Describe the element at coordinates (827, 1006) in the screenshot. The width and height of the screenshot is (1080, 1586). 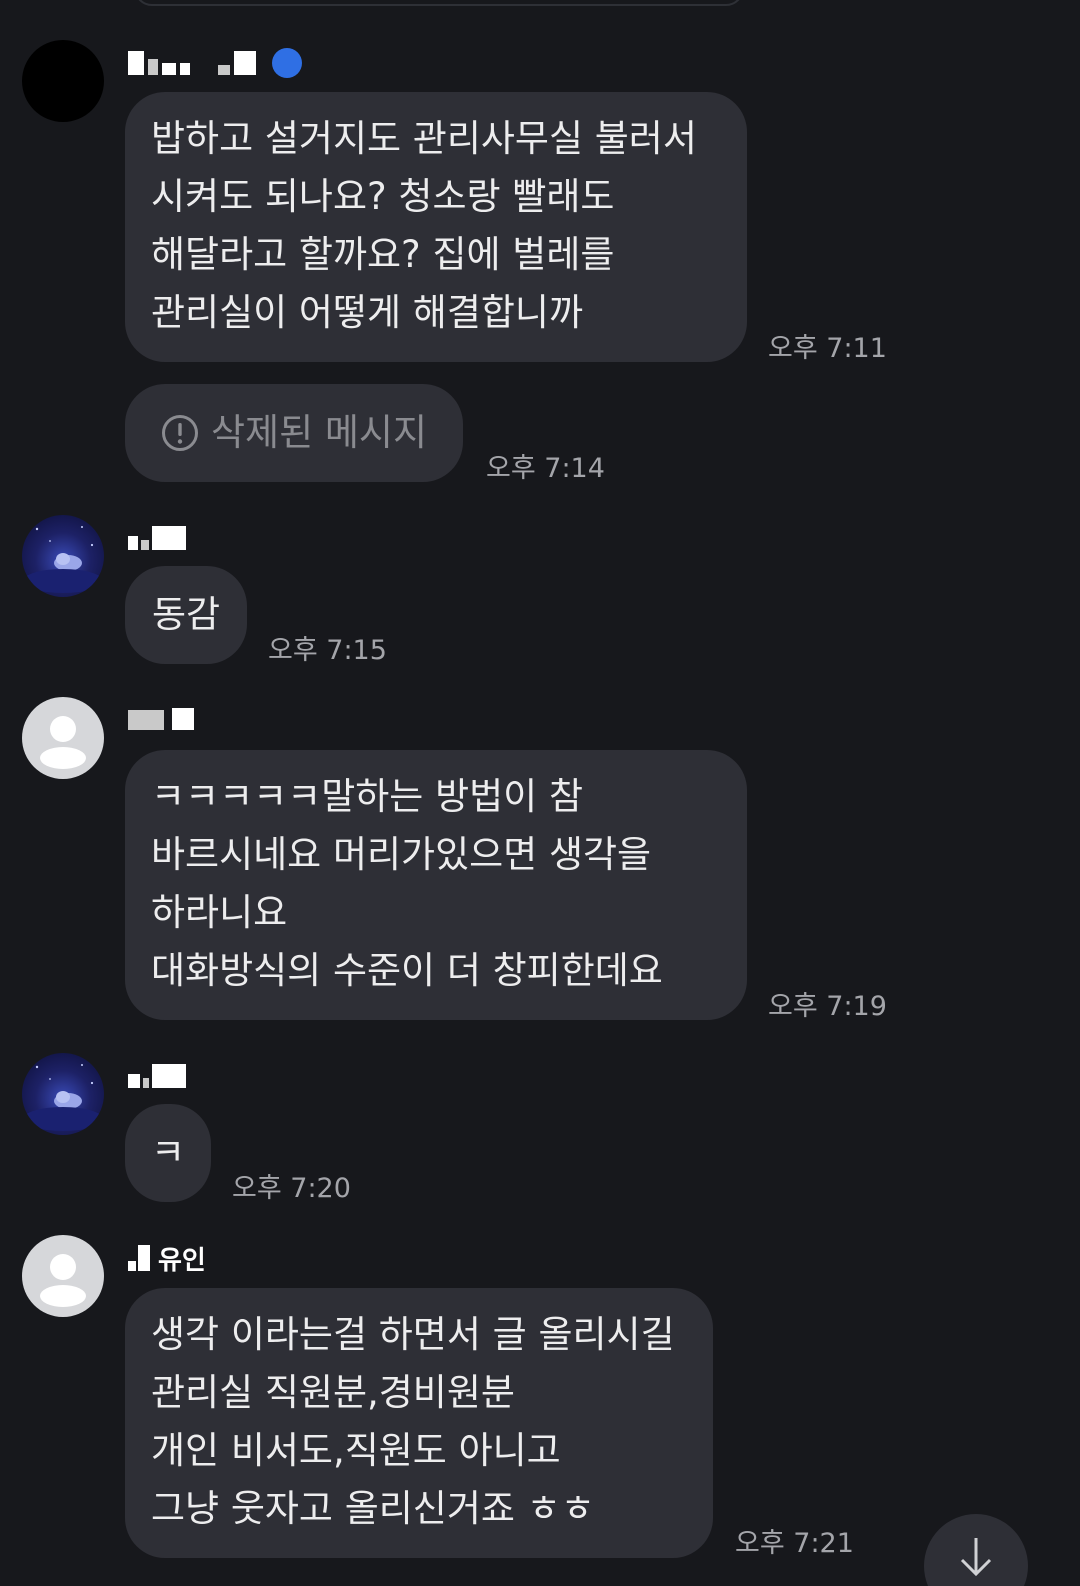
I see `message-timestamp: 오후 7:19` at that location.